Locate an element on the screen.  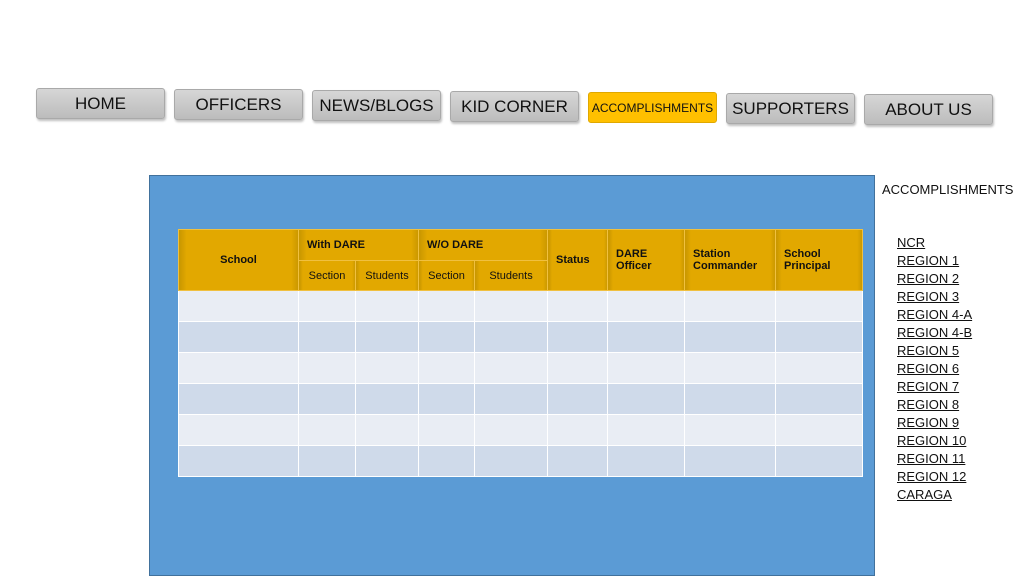
list-item: REGION 7 is located at coordinates (934, 387).